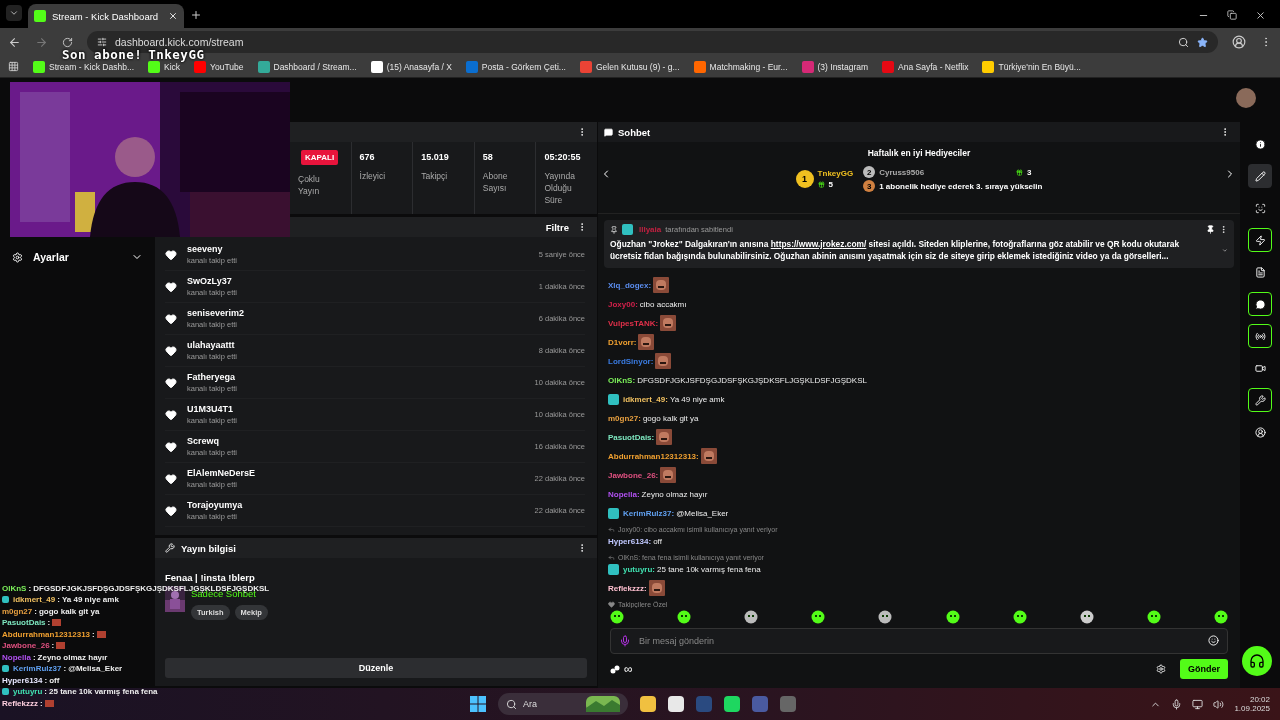  What do you see at coordinates (1213, 640) in the screenshot?
I see `emoji-icon` at bounding box center [1213, 640].